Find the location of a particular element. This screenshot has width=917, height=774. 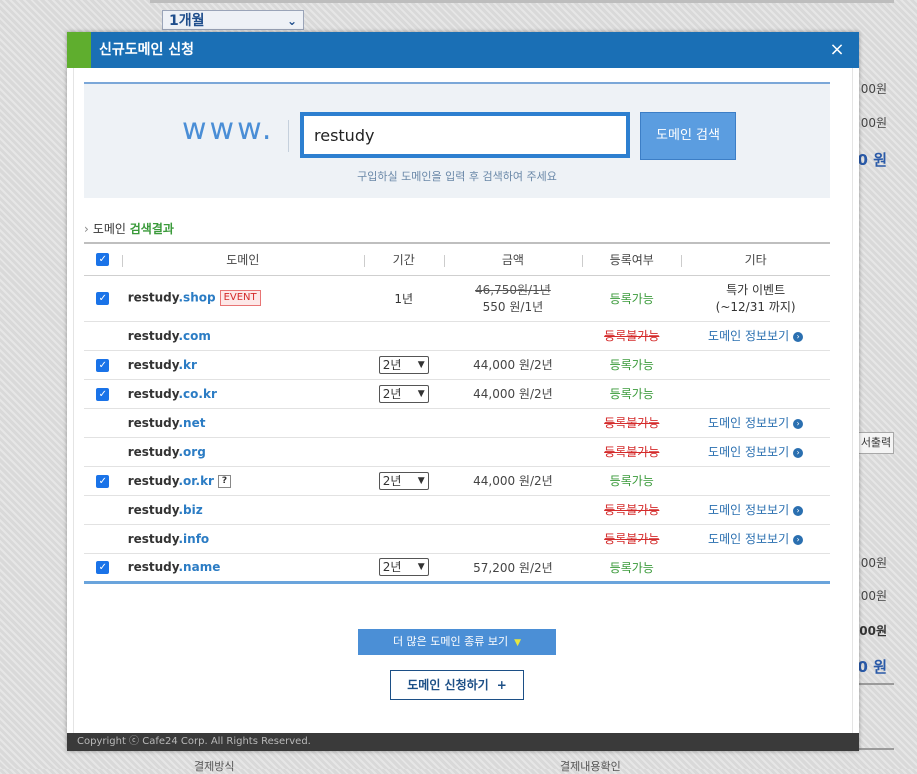

chevron-right-icon: › is located at coordinates (86, 229).